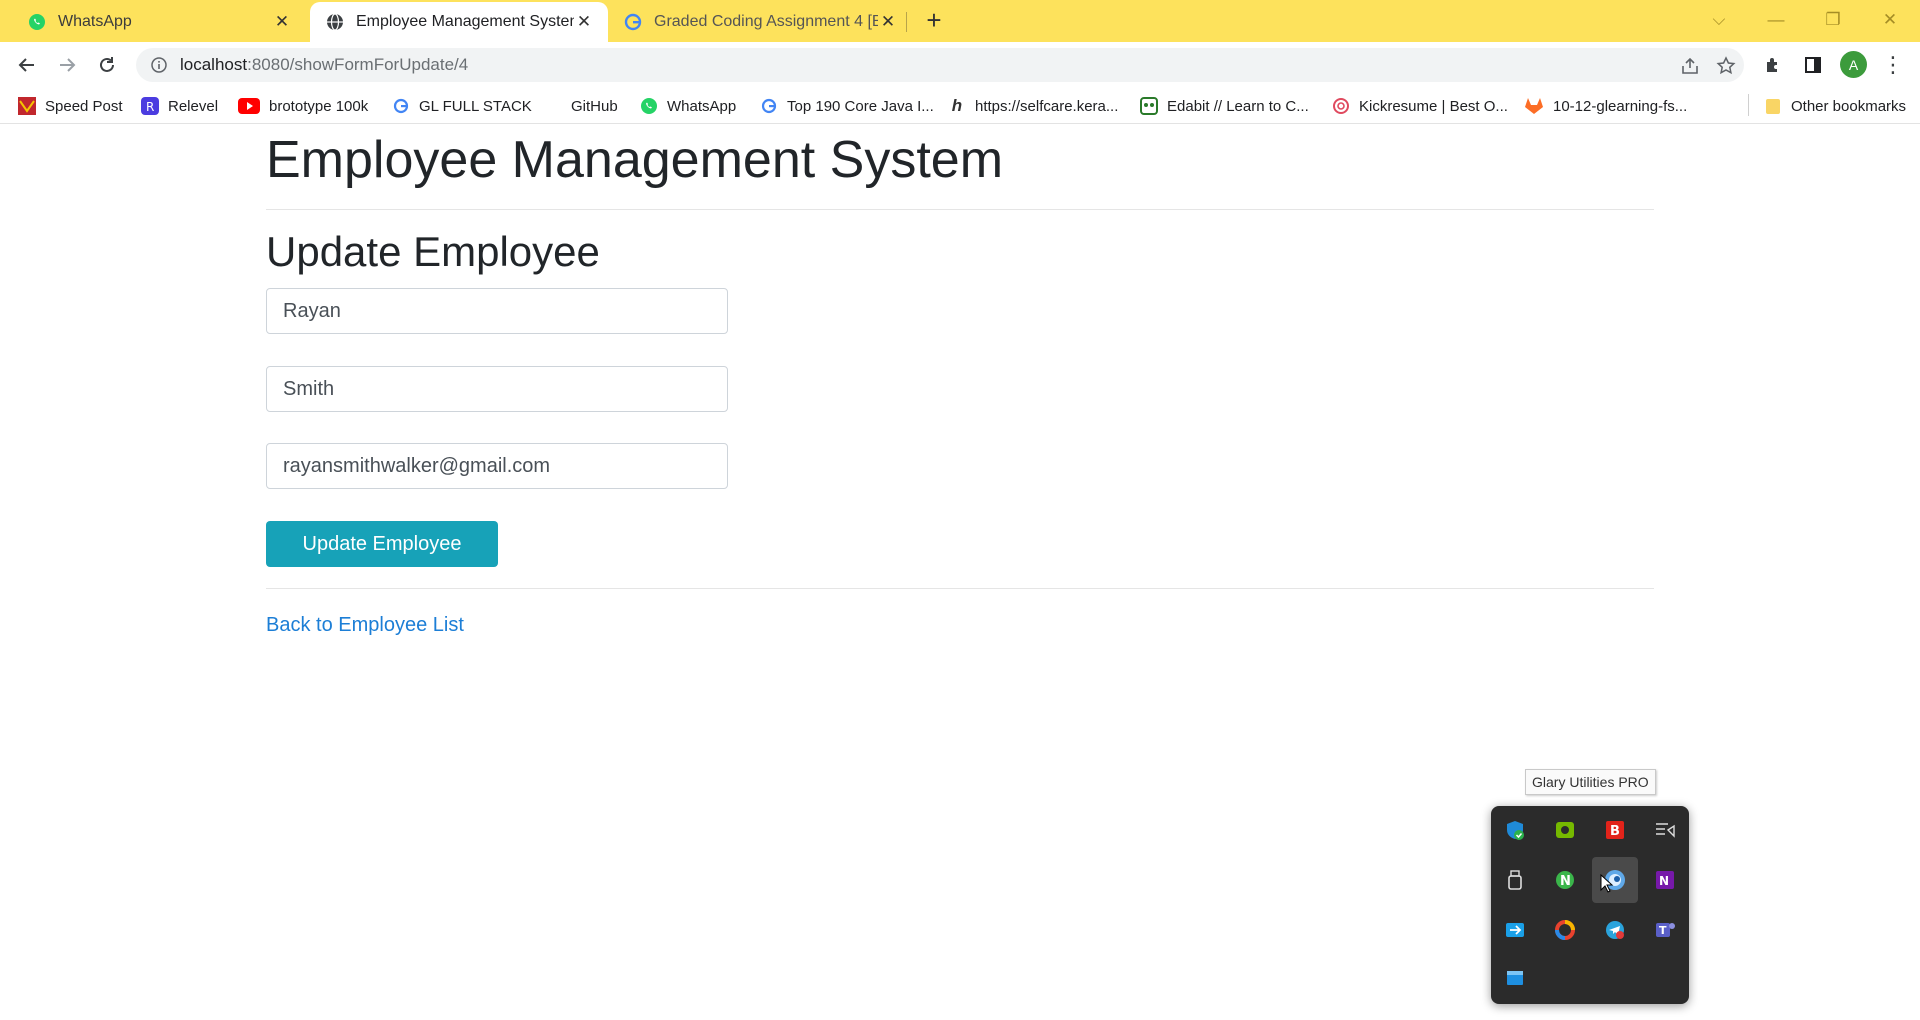  Describe the element at coordinates (1665, 830) in the screenshot. I see `notification-icon` at that location.